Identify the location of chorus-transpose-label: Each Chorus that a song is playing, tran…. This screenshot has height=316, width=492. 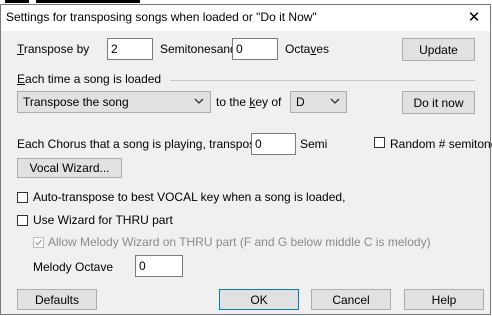
(147, 144).